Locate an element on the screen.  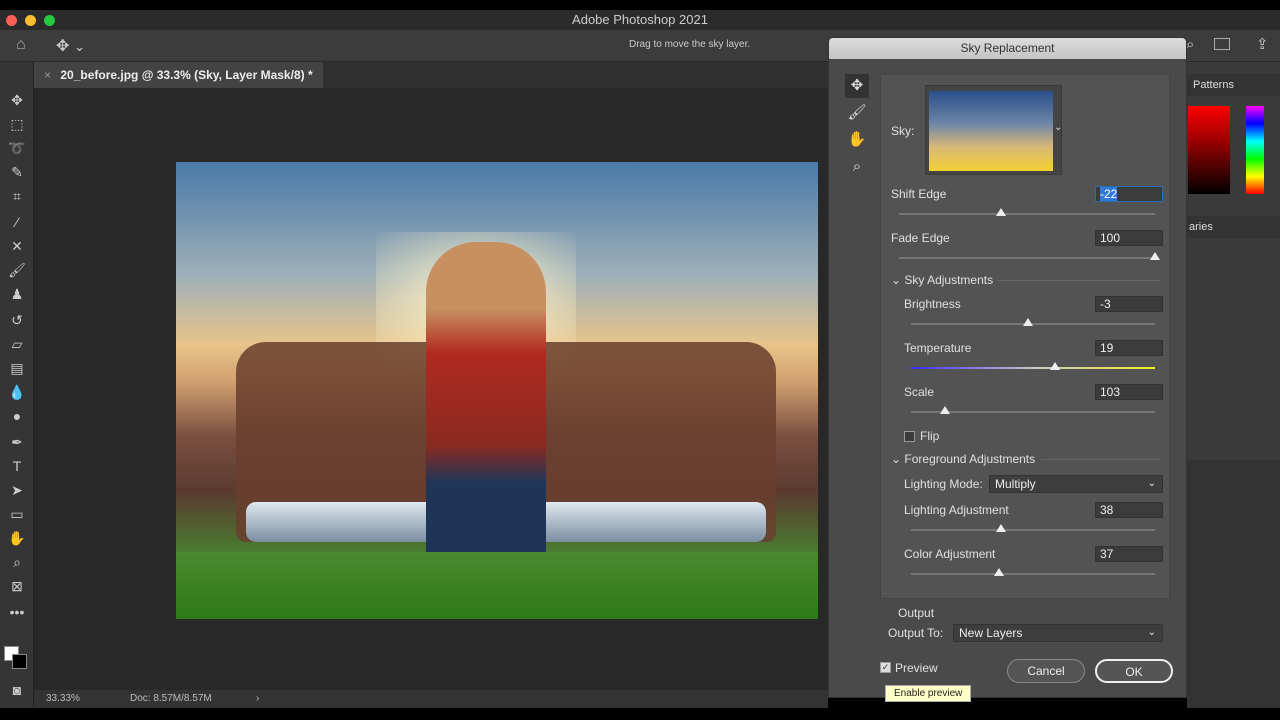
workspace-icon is located at coordinates (1222, 44).